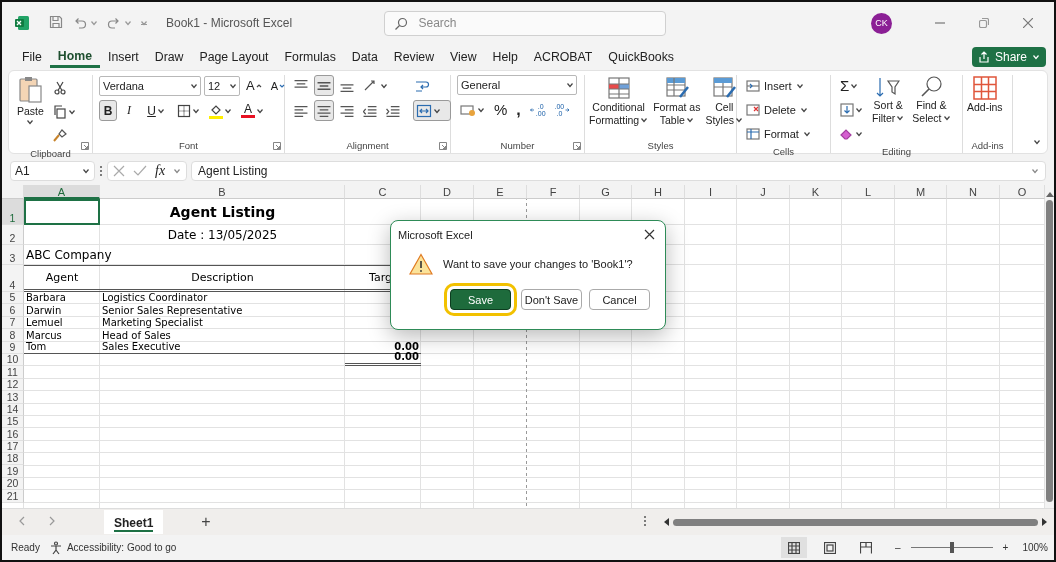  What do you see at coordinates (618, 171) in the screenshot?
I see `formula-field: Agent Listing` at bounding box center [618, 171].